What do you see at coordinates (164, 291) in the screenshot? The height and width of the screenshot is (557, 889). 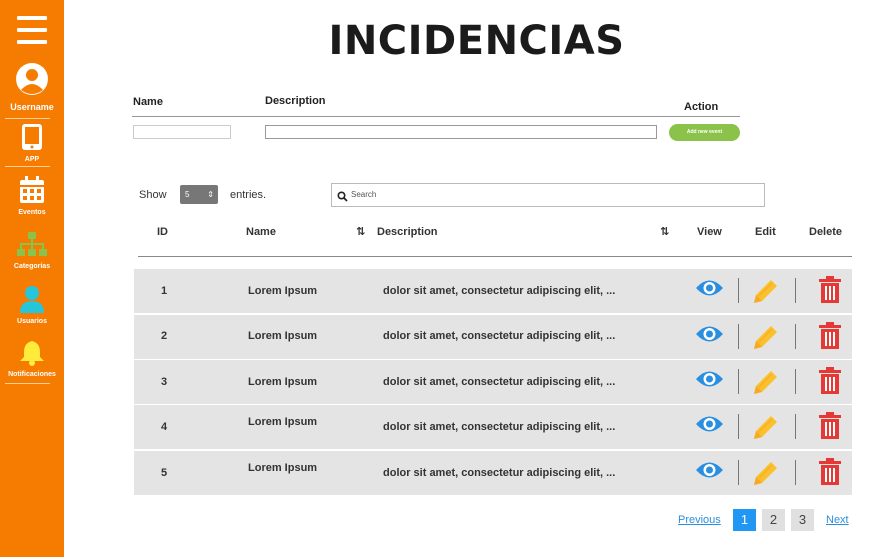 I see `row-id: 1` at bounding box center [164, 291].